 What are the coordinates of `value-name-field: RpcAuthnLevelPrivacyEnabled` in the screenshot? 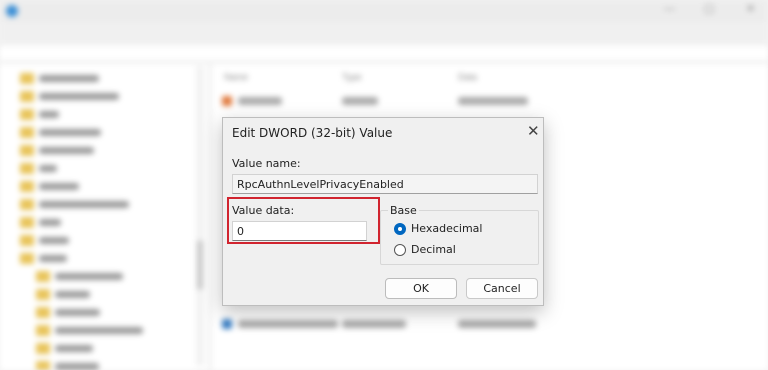 It's located at (385, 184).